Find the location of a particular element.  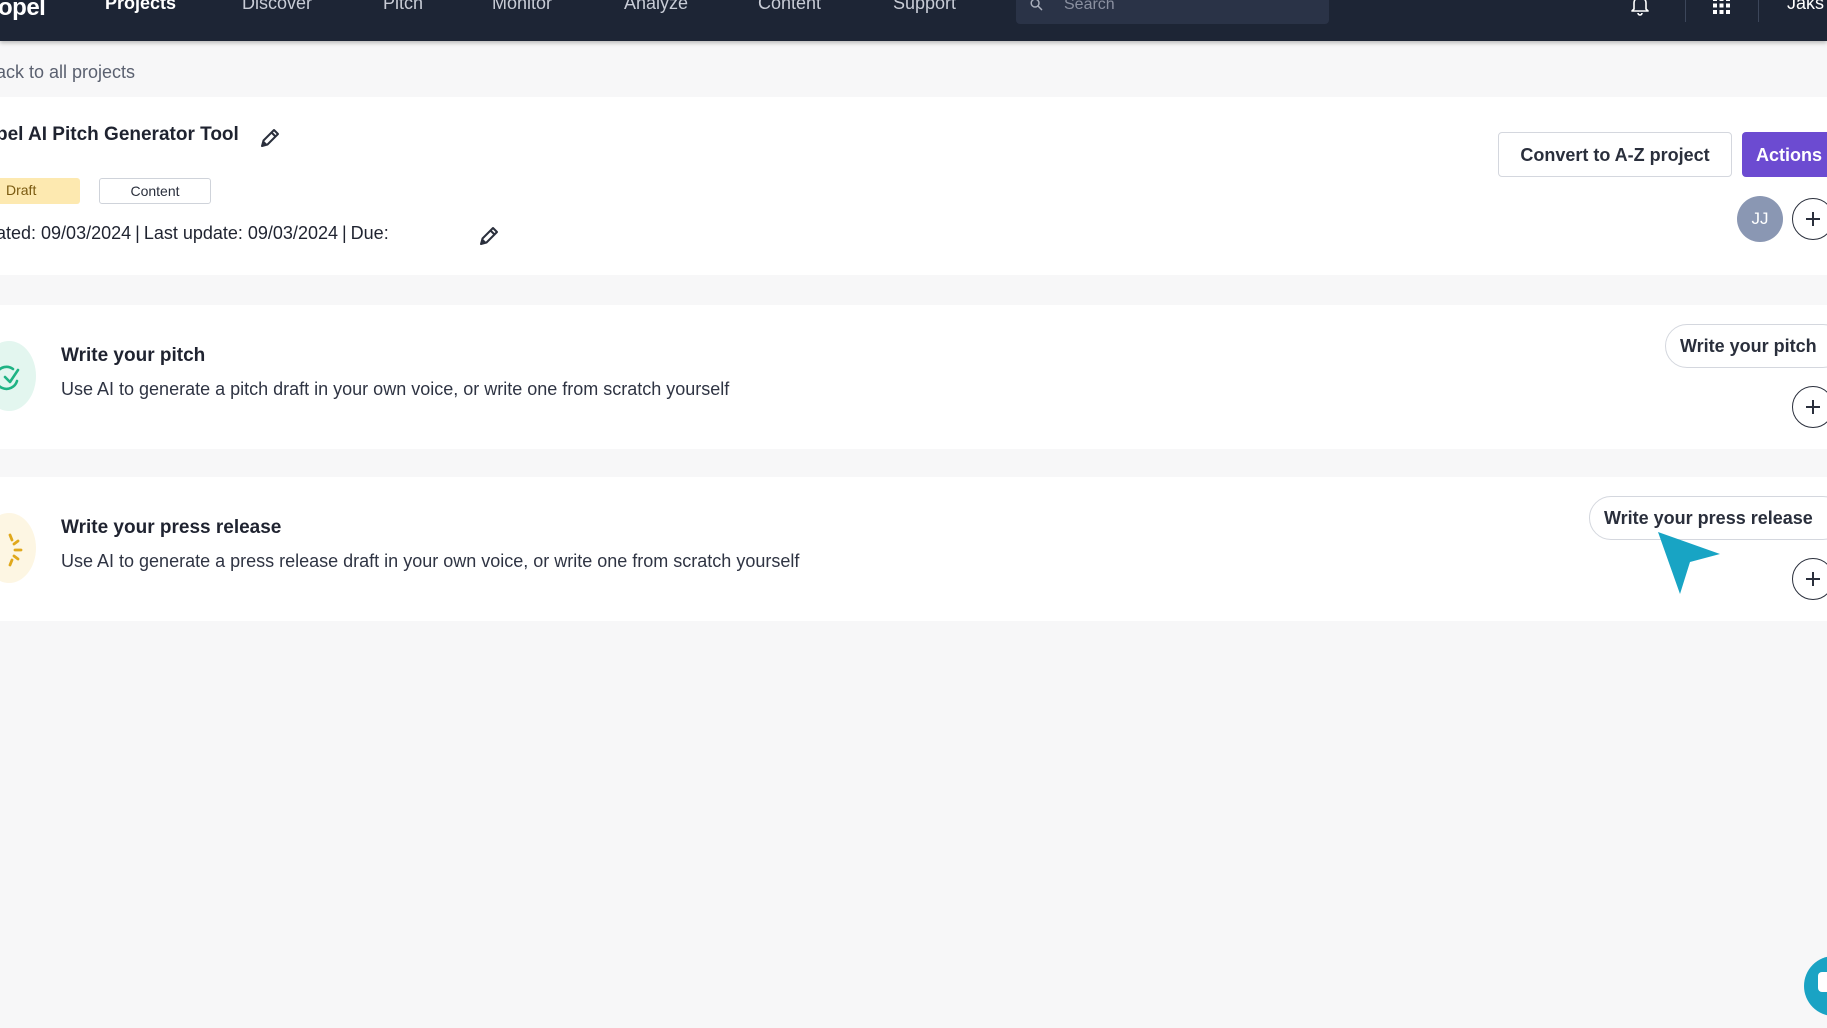

back-to-projects-link: ack to all projects is located at coordinates (67, 72).